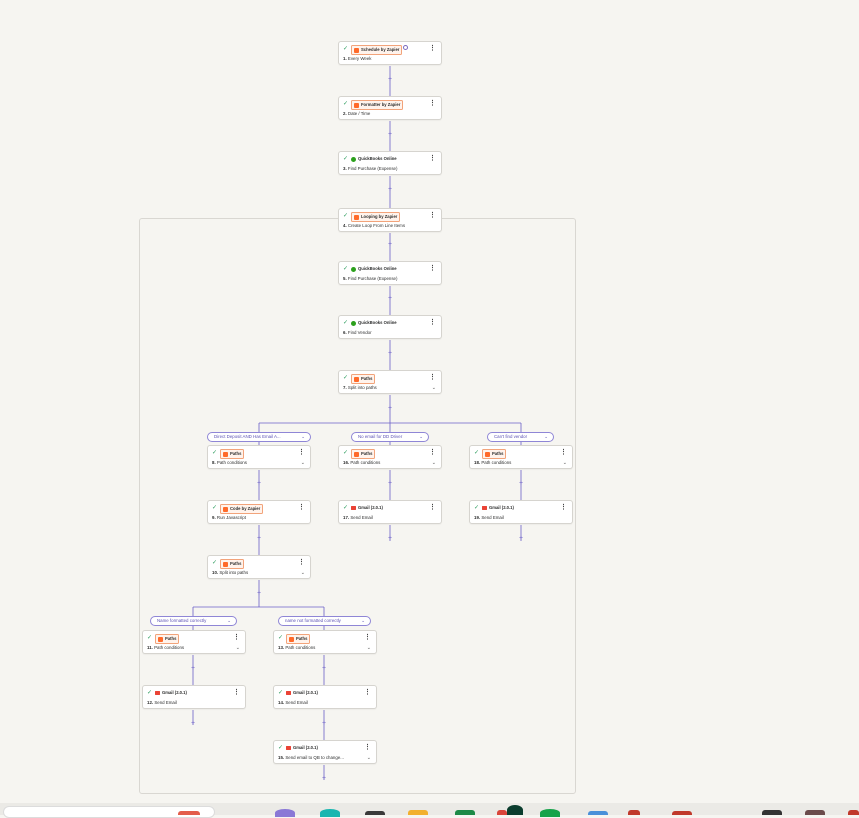 Image resolution: width=859 pixels, height=818 pixels. What do you see at coordinates (390, 382) in the screenshot?
I see `step-card: ✓ Paths 7. Split into paths ⋮ ⌄` at bounding box center [390, 382].